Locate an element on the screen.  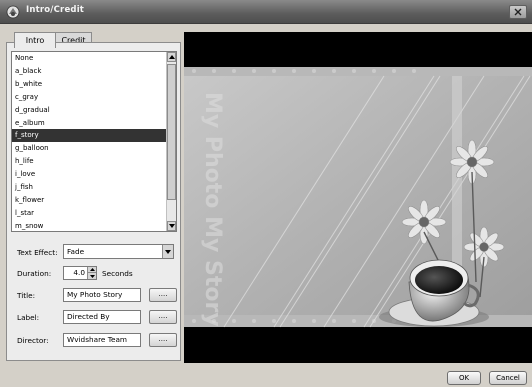
duration-spin-buttons is located at coordinates (91, 273).